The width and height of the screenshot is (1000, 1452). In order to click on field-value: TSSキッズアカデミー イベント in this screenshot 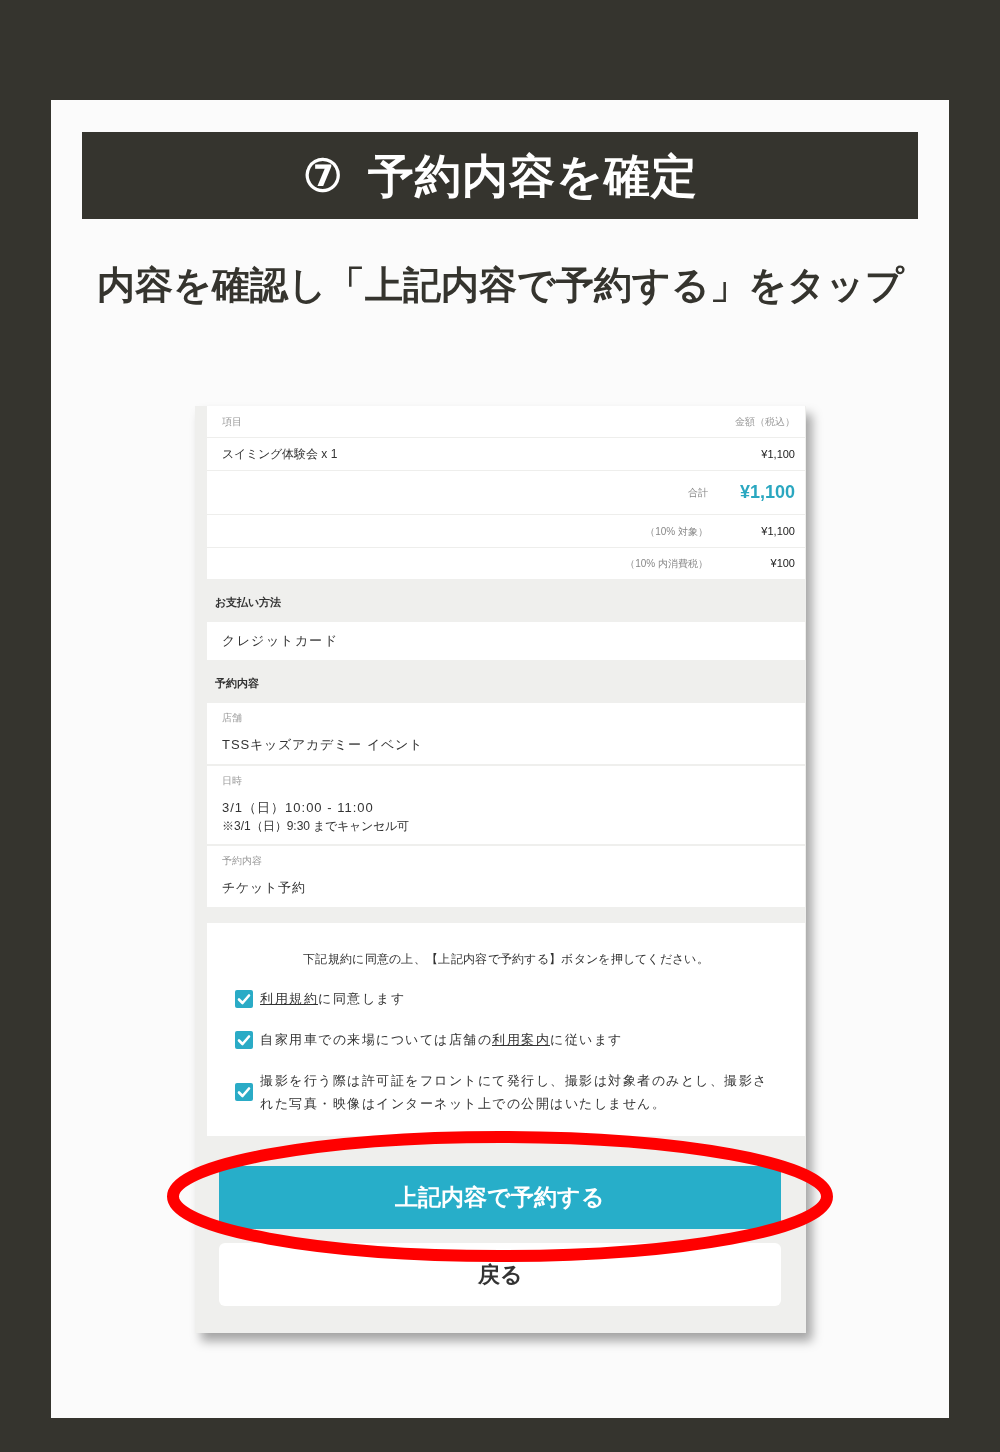, I will do `click(322, 745)`.